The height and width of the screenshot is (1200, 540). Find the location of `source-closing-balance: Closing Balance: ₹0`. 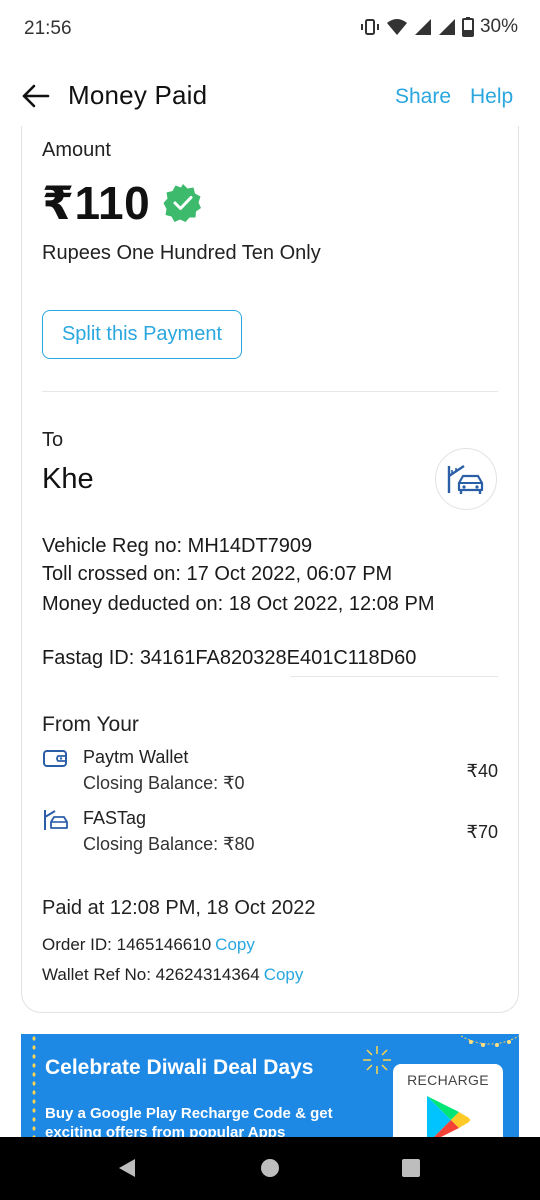

source-closing-balance: Closing Balance: ₹0 is located at coordinates (164, 783).